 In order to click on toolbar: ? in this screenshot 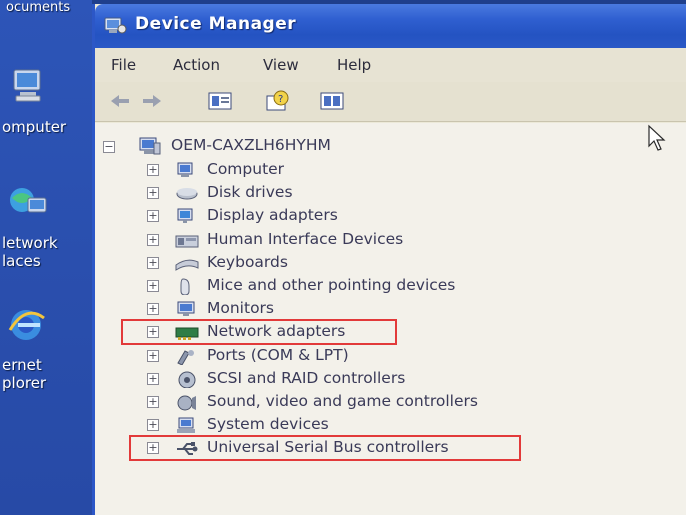, I will do `click(390, 102)`.